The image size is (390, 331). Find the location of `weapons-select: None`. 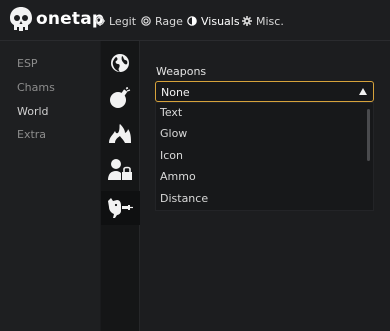

weapons-select: None is located at coordinates (264, 91).